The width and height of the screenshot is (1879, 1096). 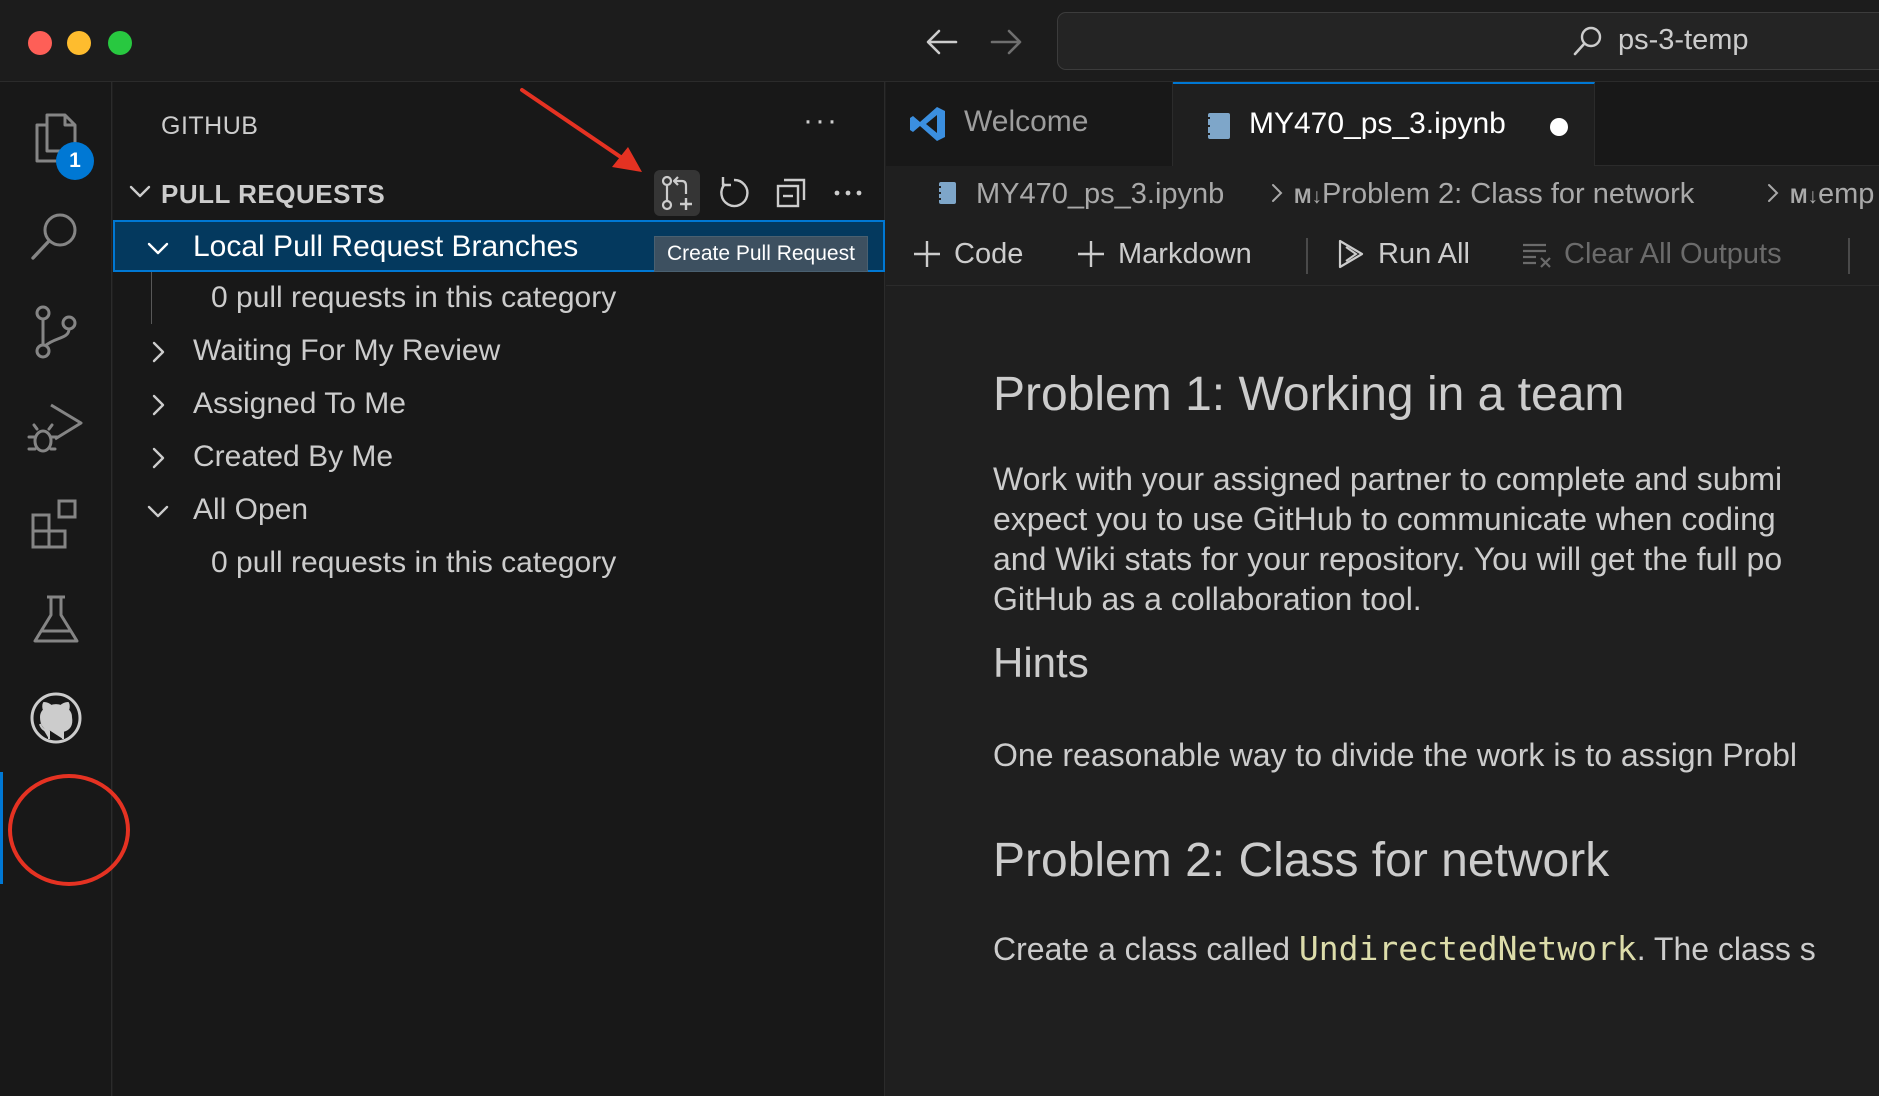 I want to click on markdown-heading: Problem 2: Class for network, so click(x=1301, y=860).